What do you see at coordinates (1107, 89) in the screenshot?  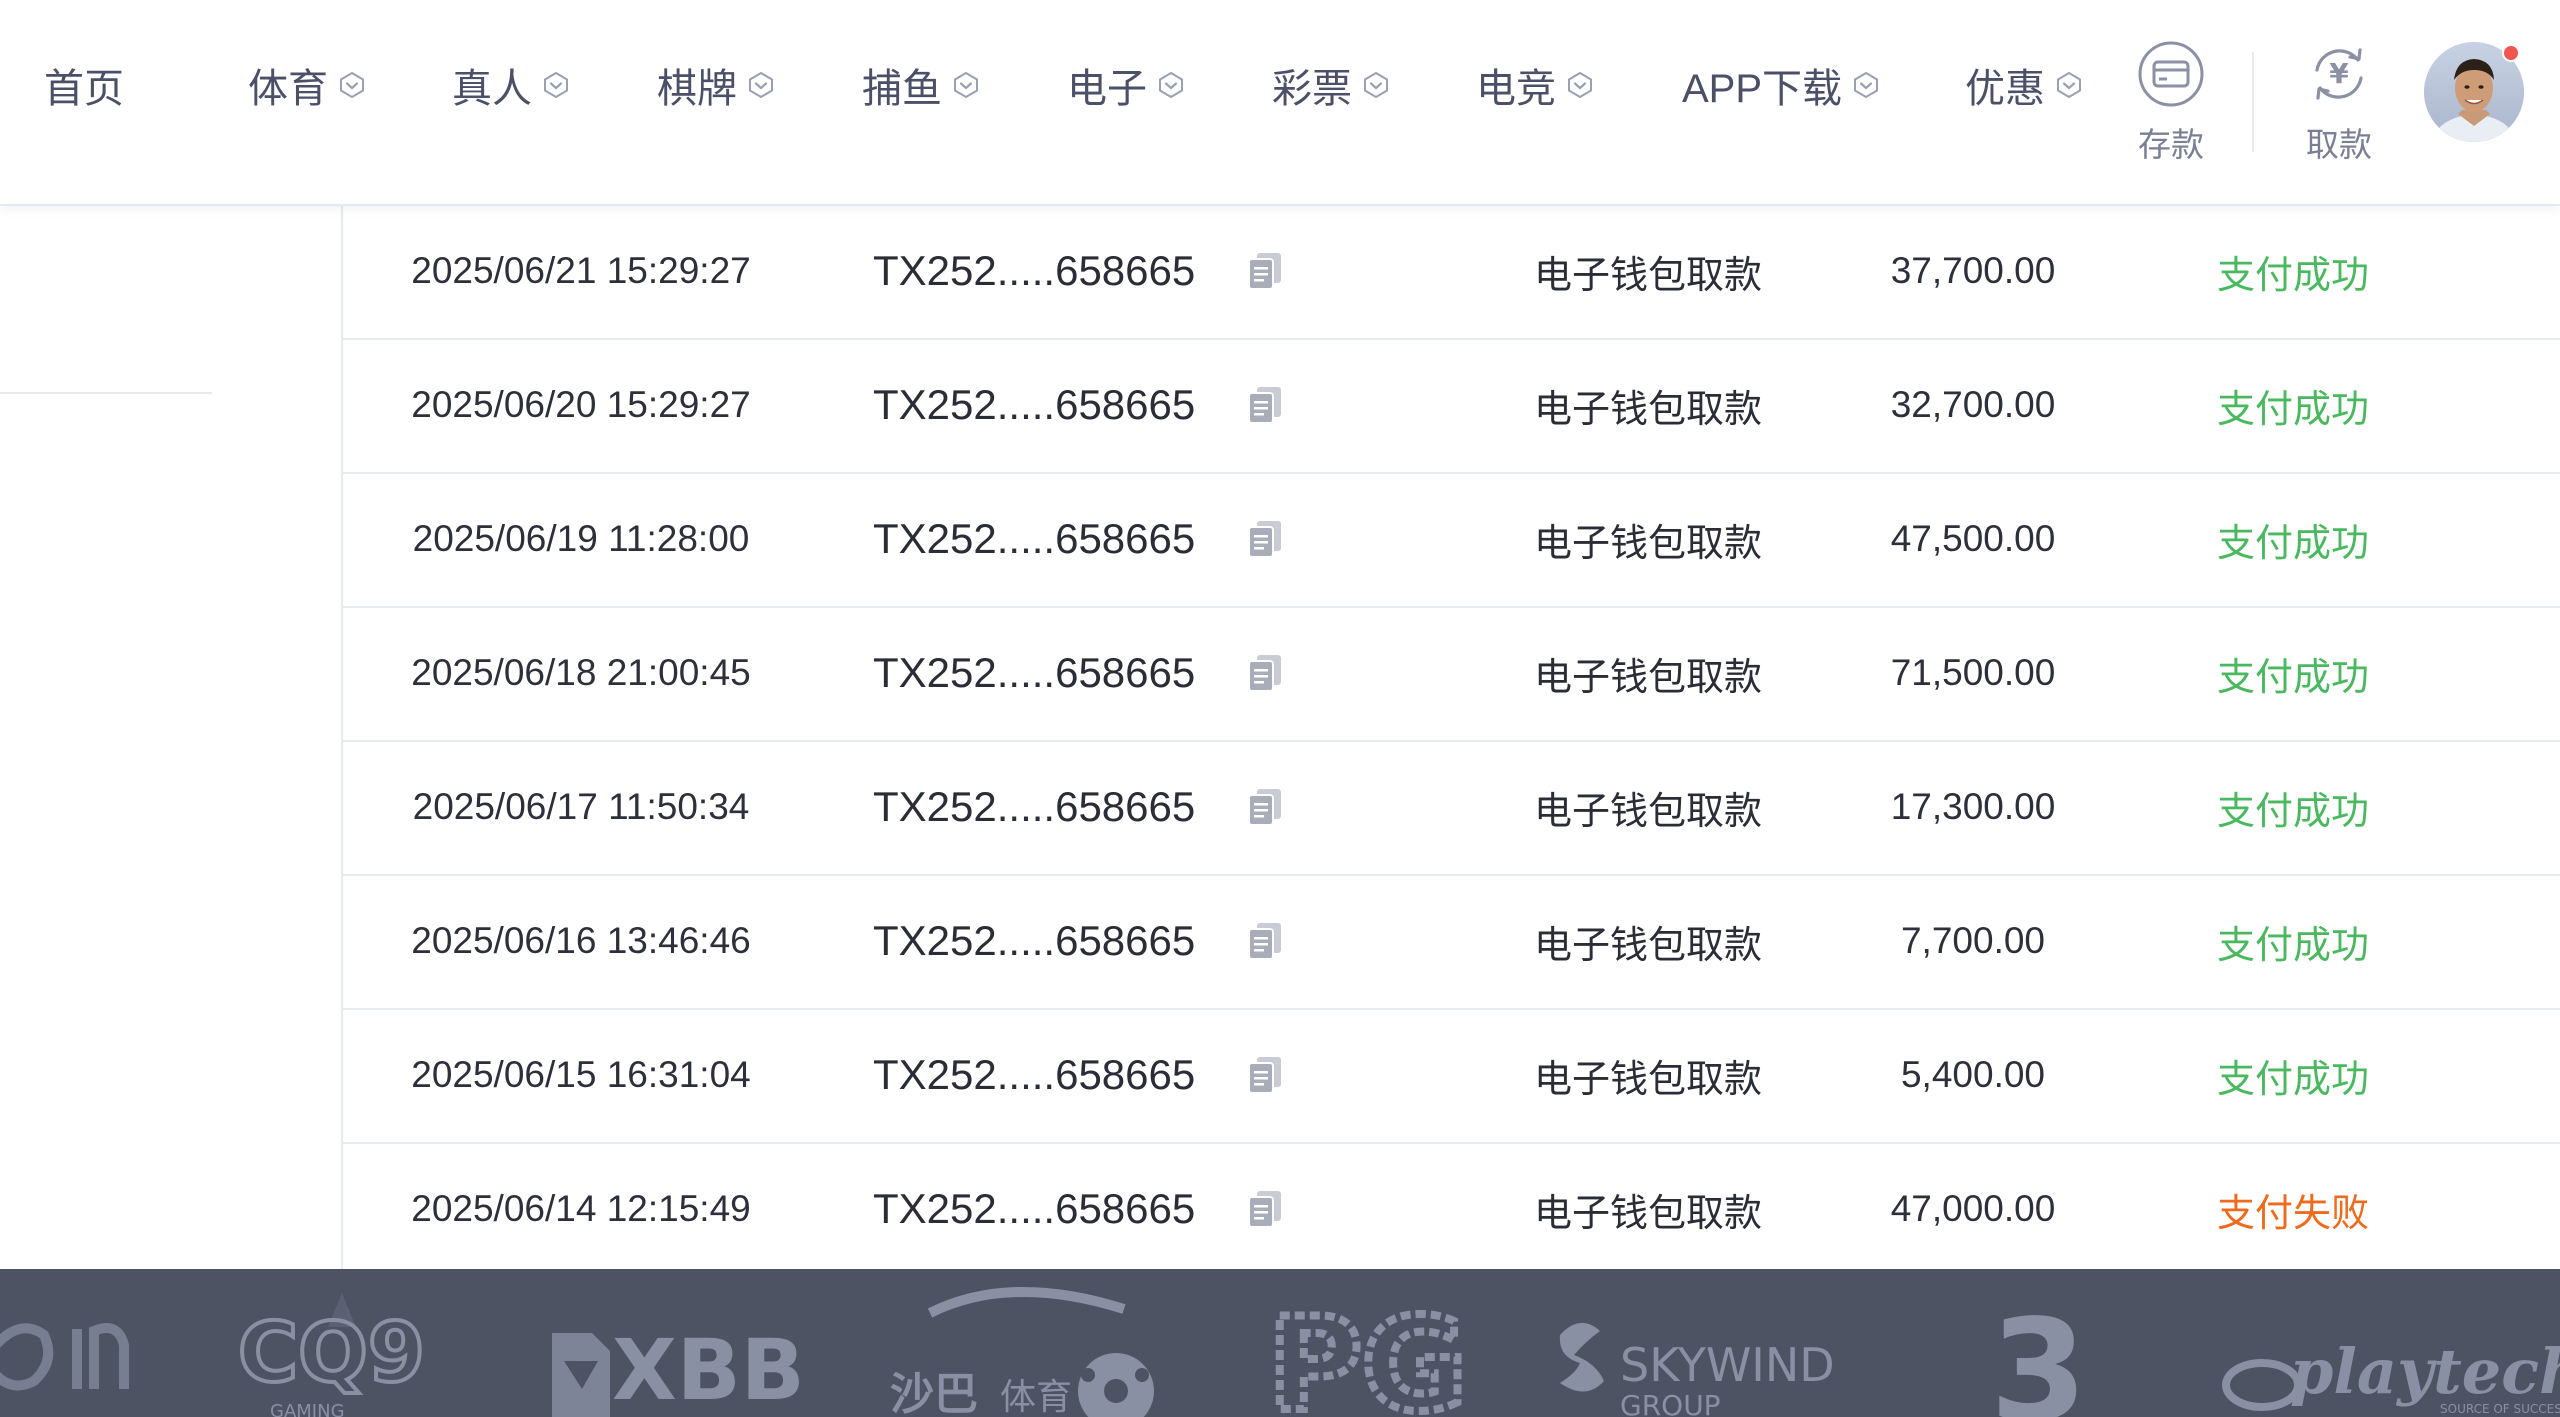 I see `nav-slots-label: 电子` at bounding box center [1107, 89].